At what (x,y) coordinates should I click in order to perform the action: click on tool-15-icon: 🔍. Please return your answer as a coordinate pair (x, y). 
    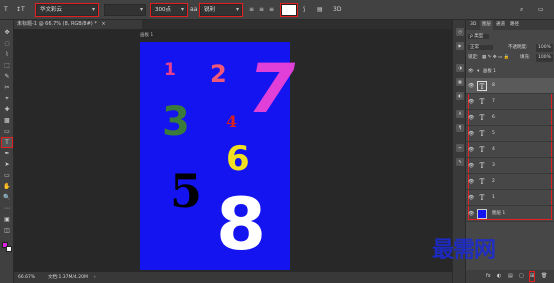
    Looking at the image, I should click on (7, 197).